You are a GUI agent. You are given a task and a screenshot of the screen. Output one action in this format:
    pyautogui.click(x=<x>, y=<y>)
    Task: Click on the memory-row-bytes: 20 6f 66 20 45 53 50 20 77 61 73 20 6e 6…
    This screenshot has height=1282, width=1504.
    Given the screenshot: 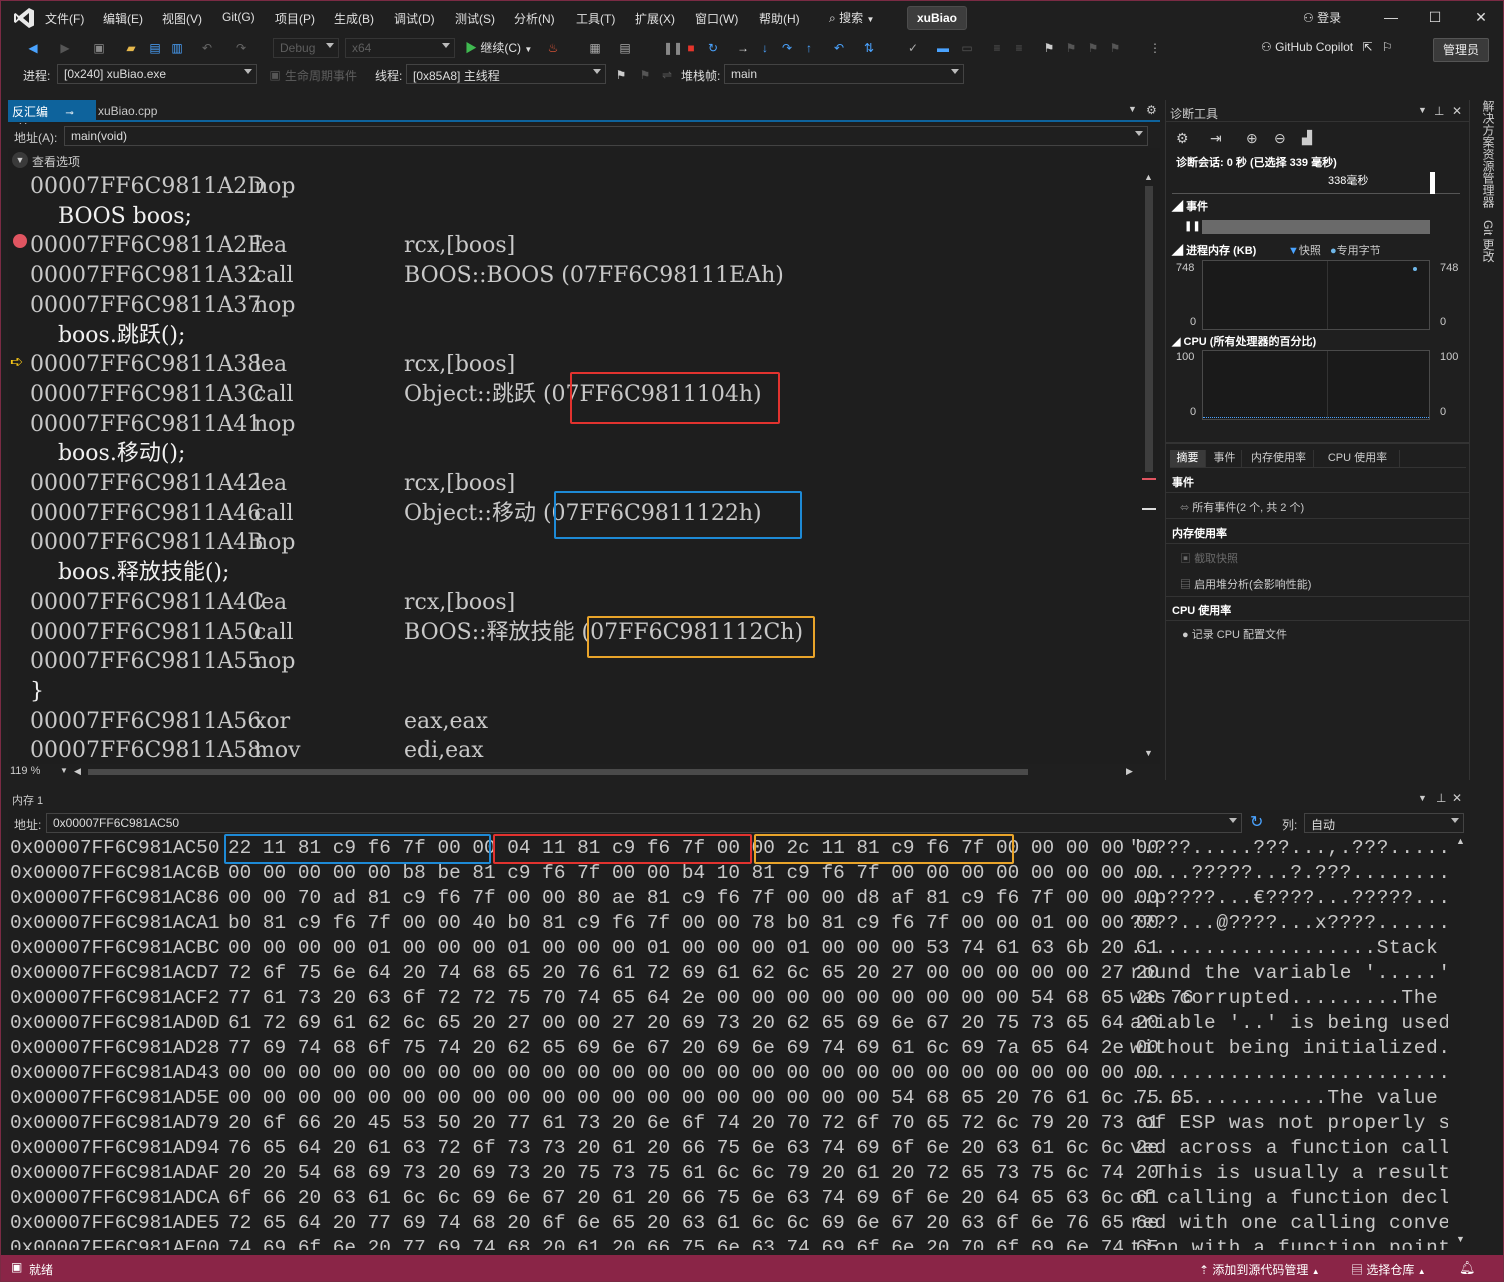 What is the action you would take?
    pyautogui.click(x=693, y=1123)
    